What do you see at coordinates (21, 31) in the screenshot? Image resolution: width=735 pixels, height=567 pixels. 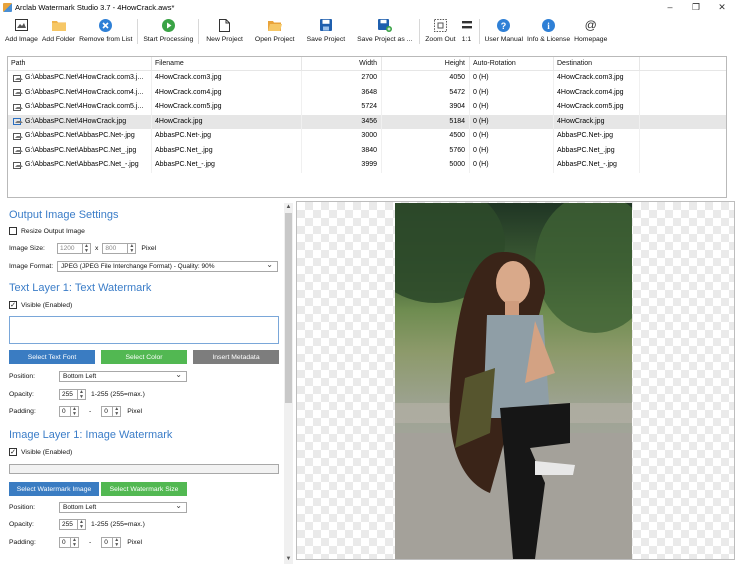 I see `add-image-button: Add Image` at bounding box center [21, 31].